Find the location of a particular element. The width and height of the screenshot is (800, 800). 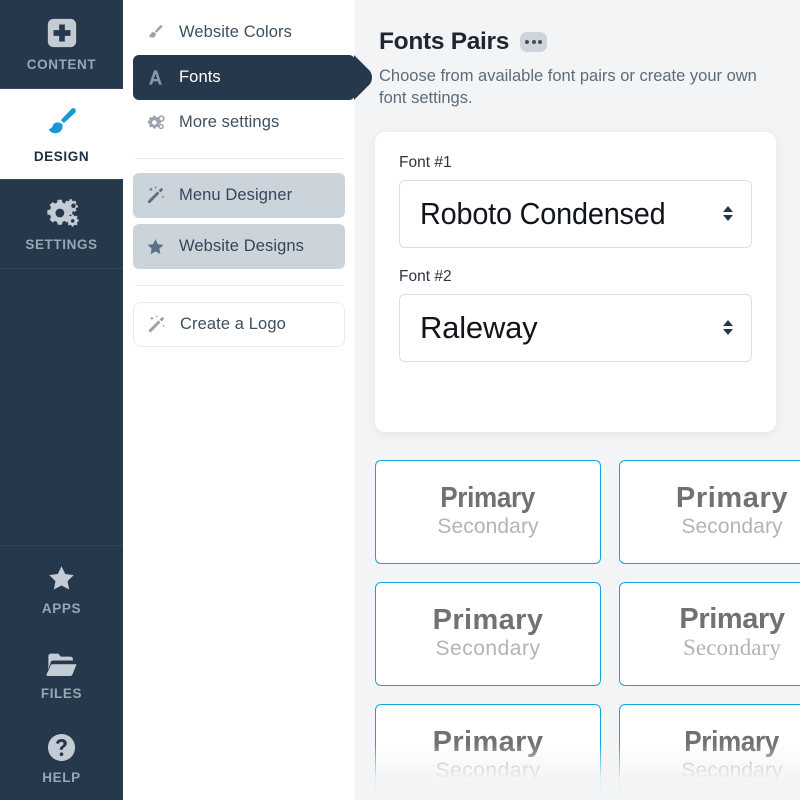

sidebar-item-apps-label: APPS is located at coordinates (61, 608).